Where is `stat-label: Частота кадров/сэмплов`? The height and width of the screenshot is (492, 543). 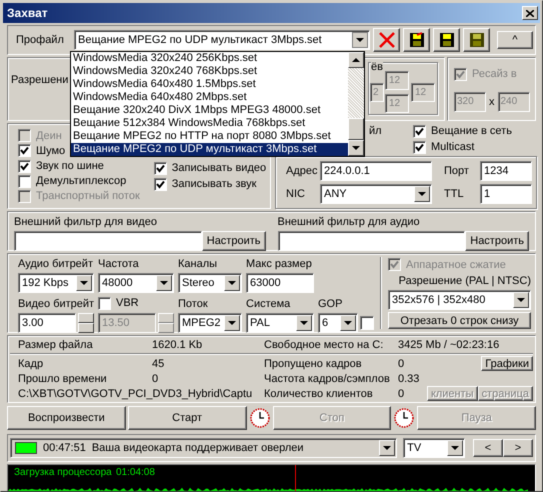 stat-label: Частота кадров/сэмплов is located at coordinates (327, 378).